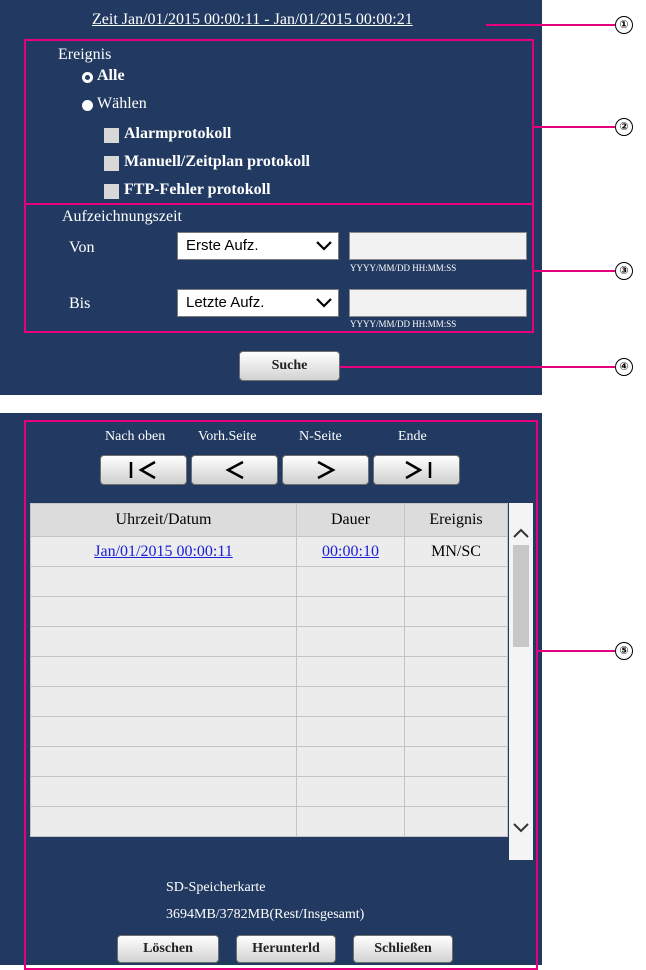 The width and height of the screenshot is (646, 970). What do you see at coordinates (624, 127) in the screenshot?
I see `callout-marker-2: ②` at bounding box center [624, 127].